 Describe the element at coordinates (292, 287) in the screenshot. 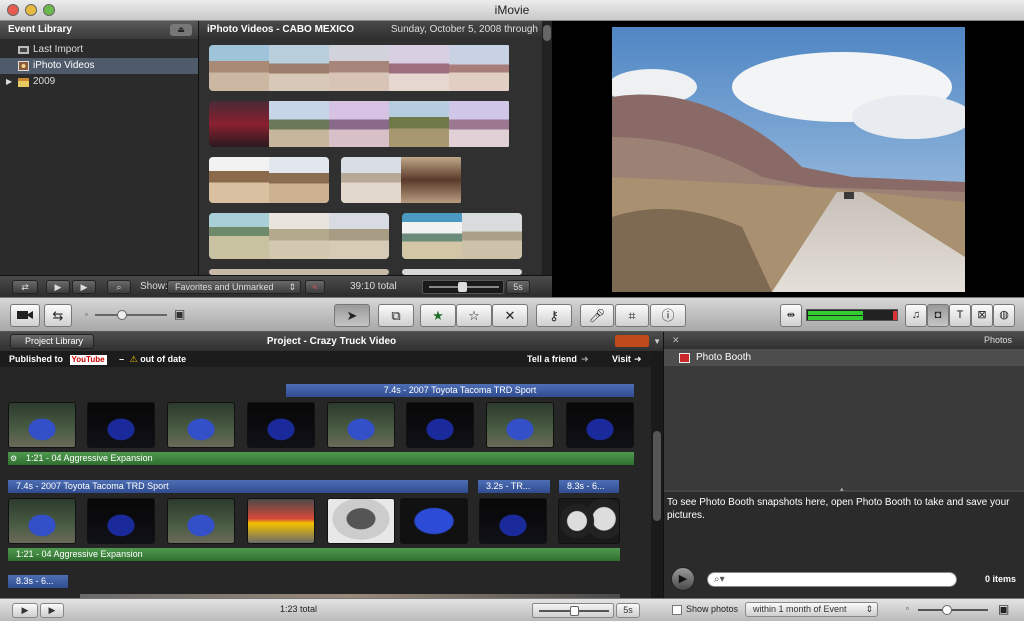

I see `chevron-down-icon: ⇕` at that location.